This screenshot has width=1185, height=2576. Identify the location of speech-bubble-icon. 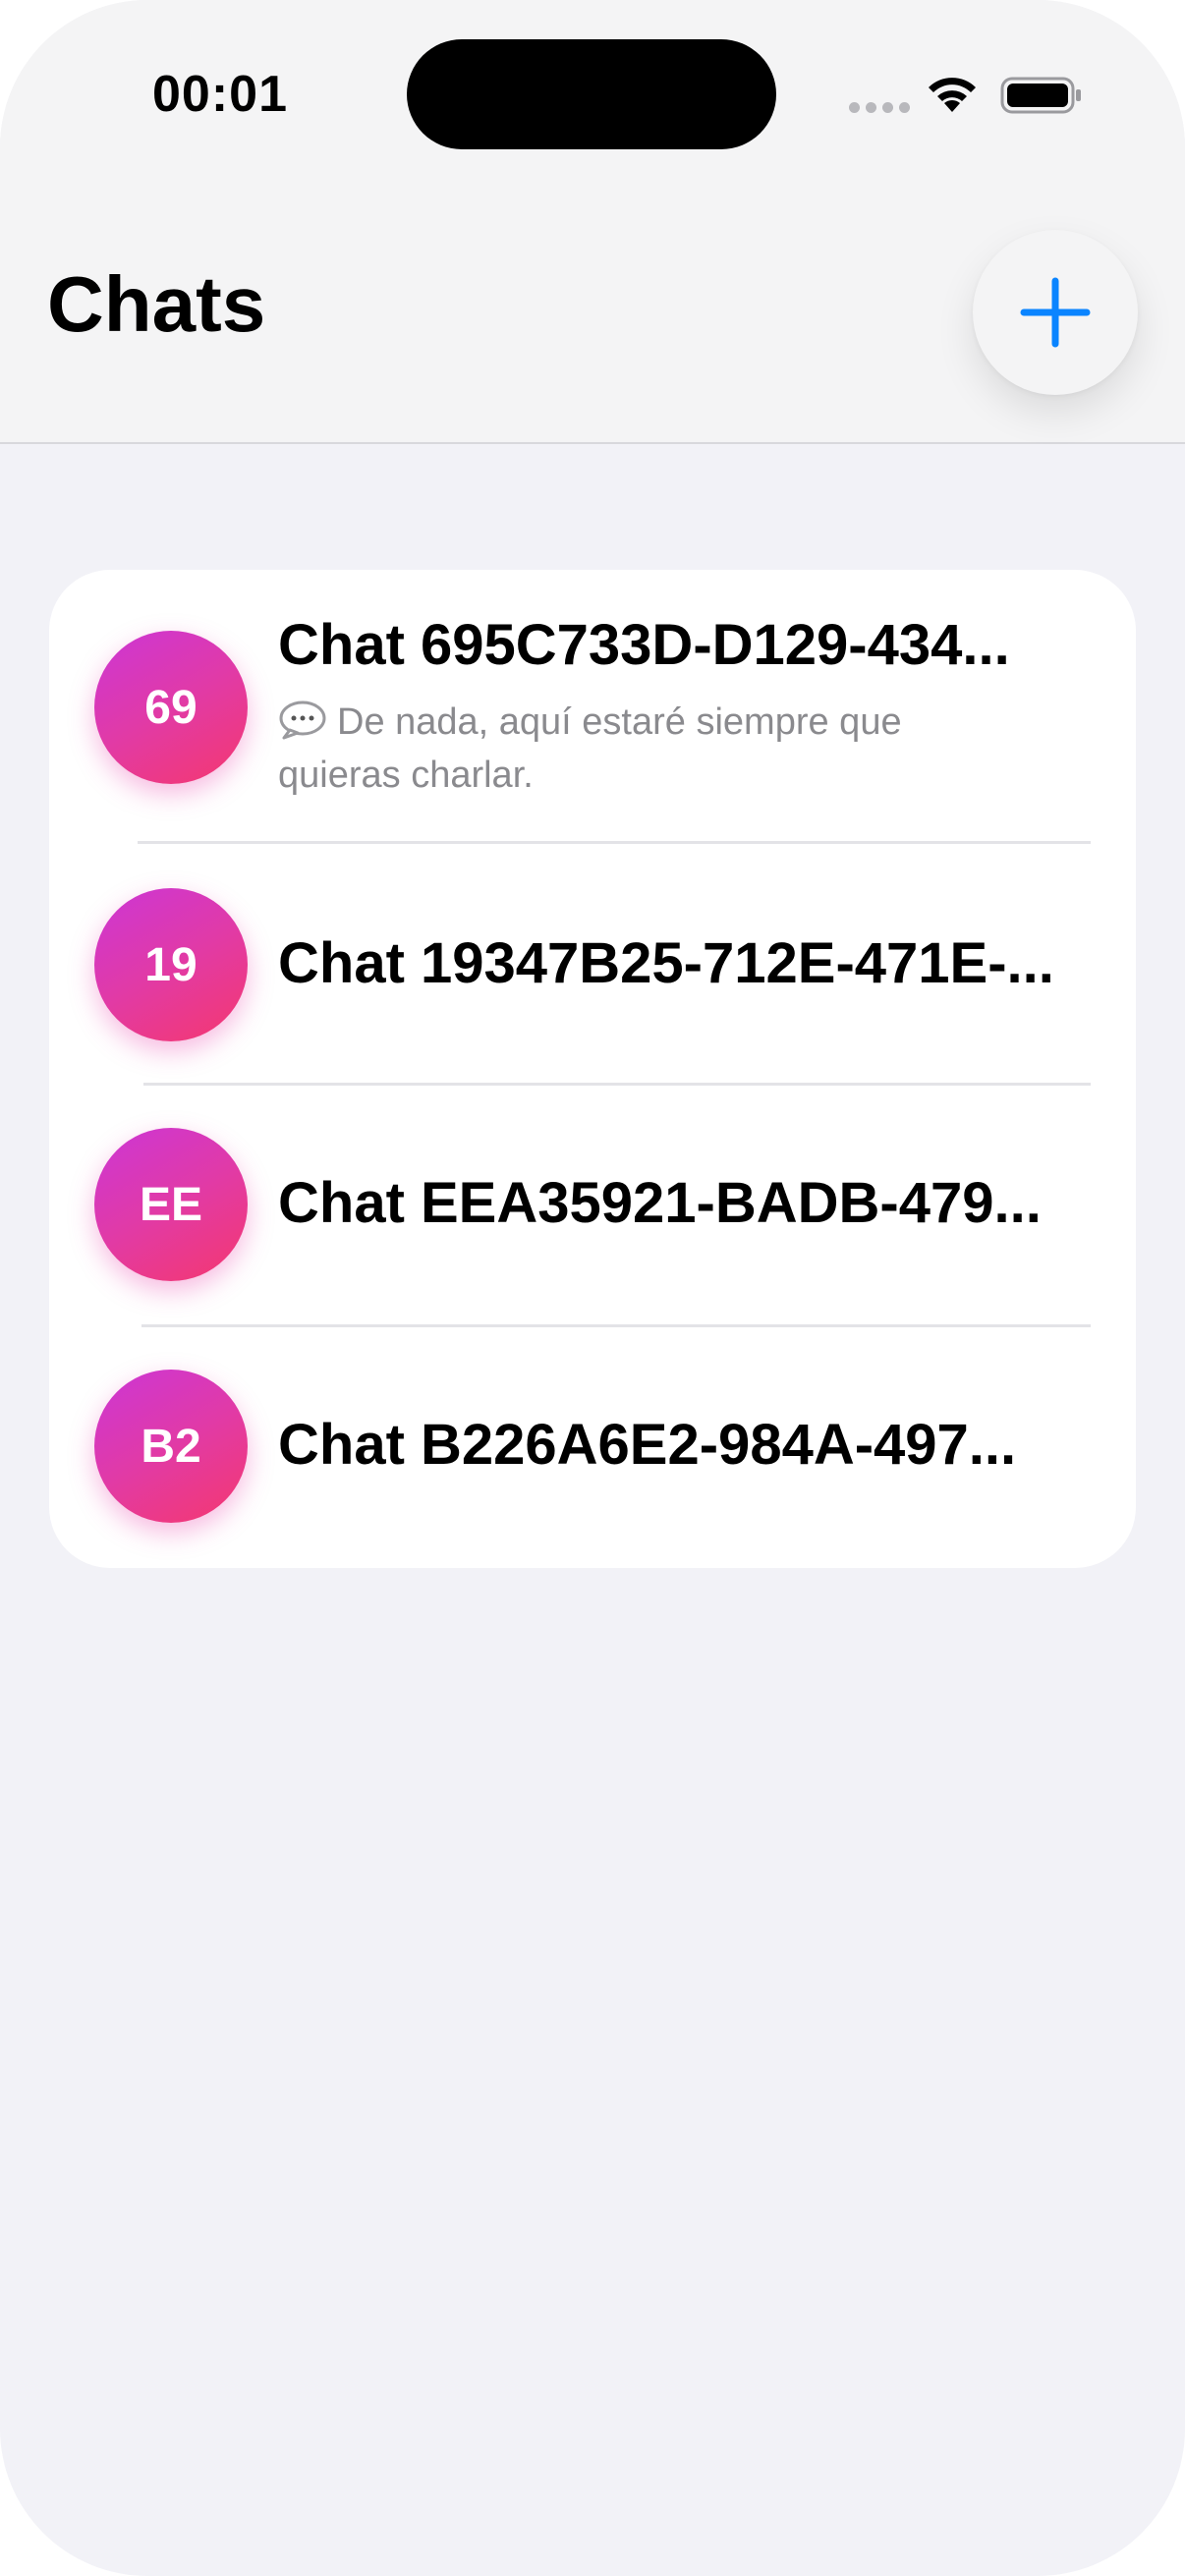
(303, 720).